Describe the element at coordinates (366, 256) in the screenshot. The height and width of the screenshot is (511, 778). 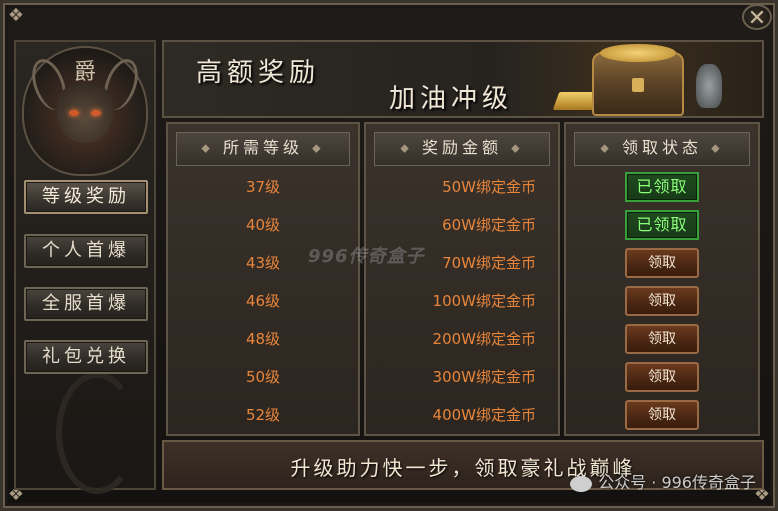
I see `center-watermark: 996传奇盒子` at that location.